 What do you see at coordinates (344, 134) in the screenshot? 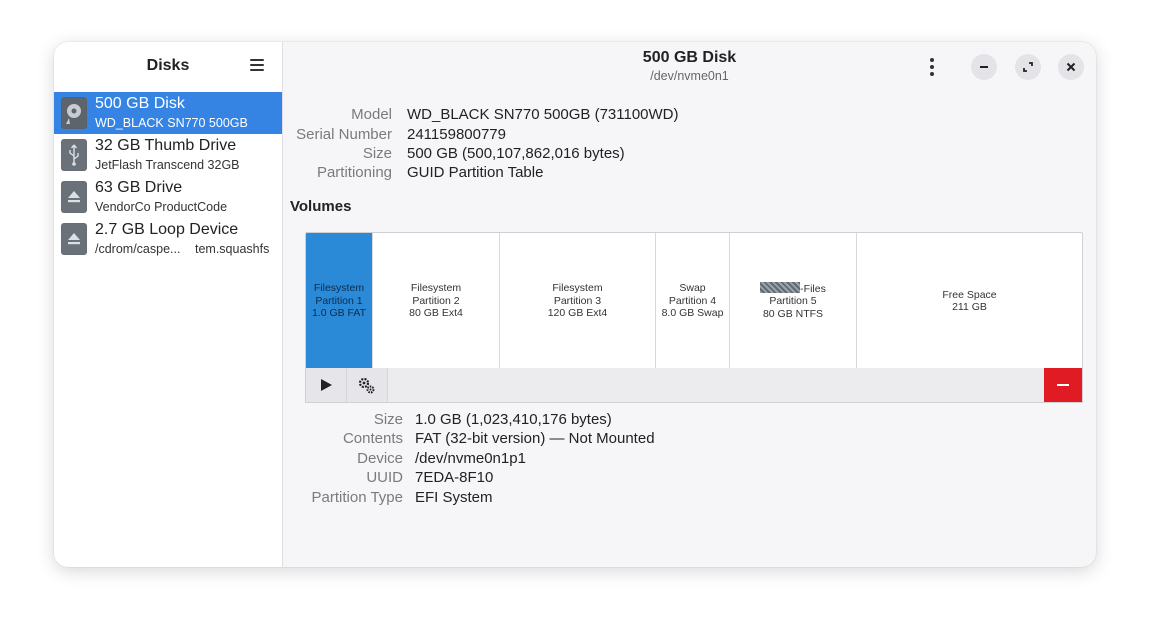
I see `serial-label: Serial Number` at bounding box center [344, 134].